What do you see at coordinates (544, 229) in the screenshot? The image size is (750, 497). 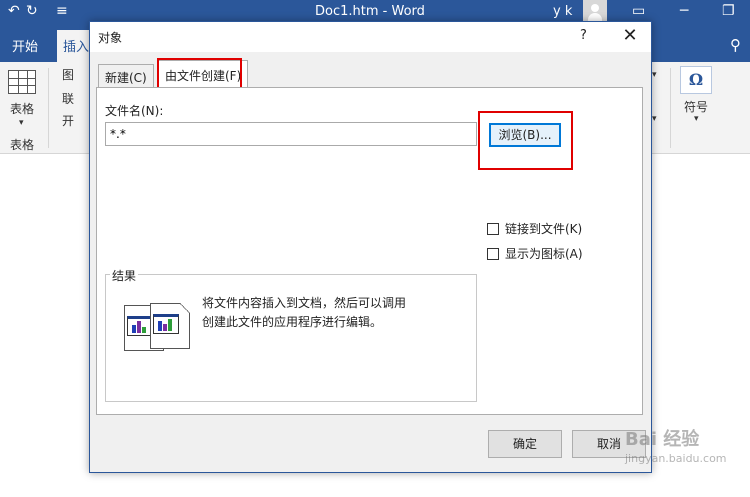 I see `link-to-file-label: 链接到文件(K)` at bounding box center [544, 229].